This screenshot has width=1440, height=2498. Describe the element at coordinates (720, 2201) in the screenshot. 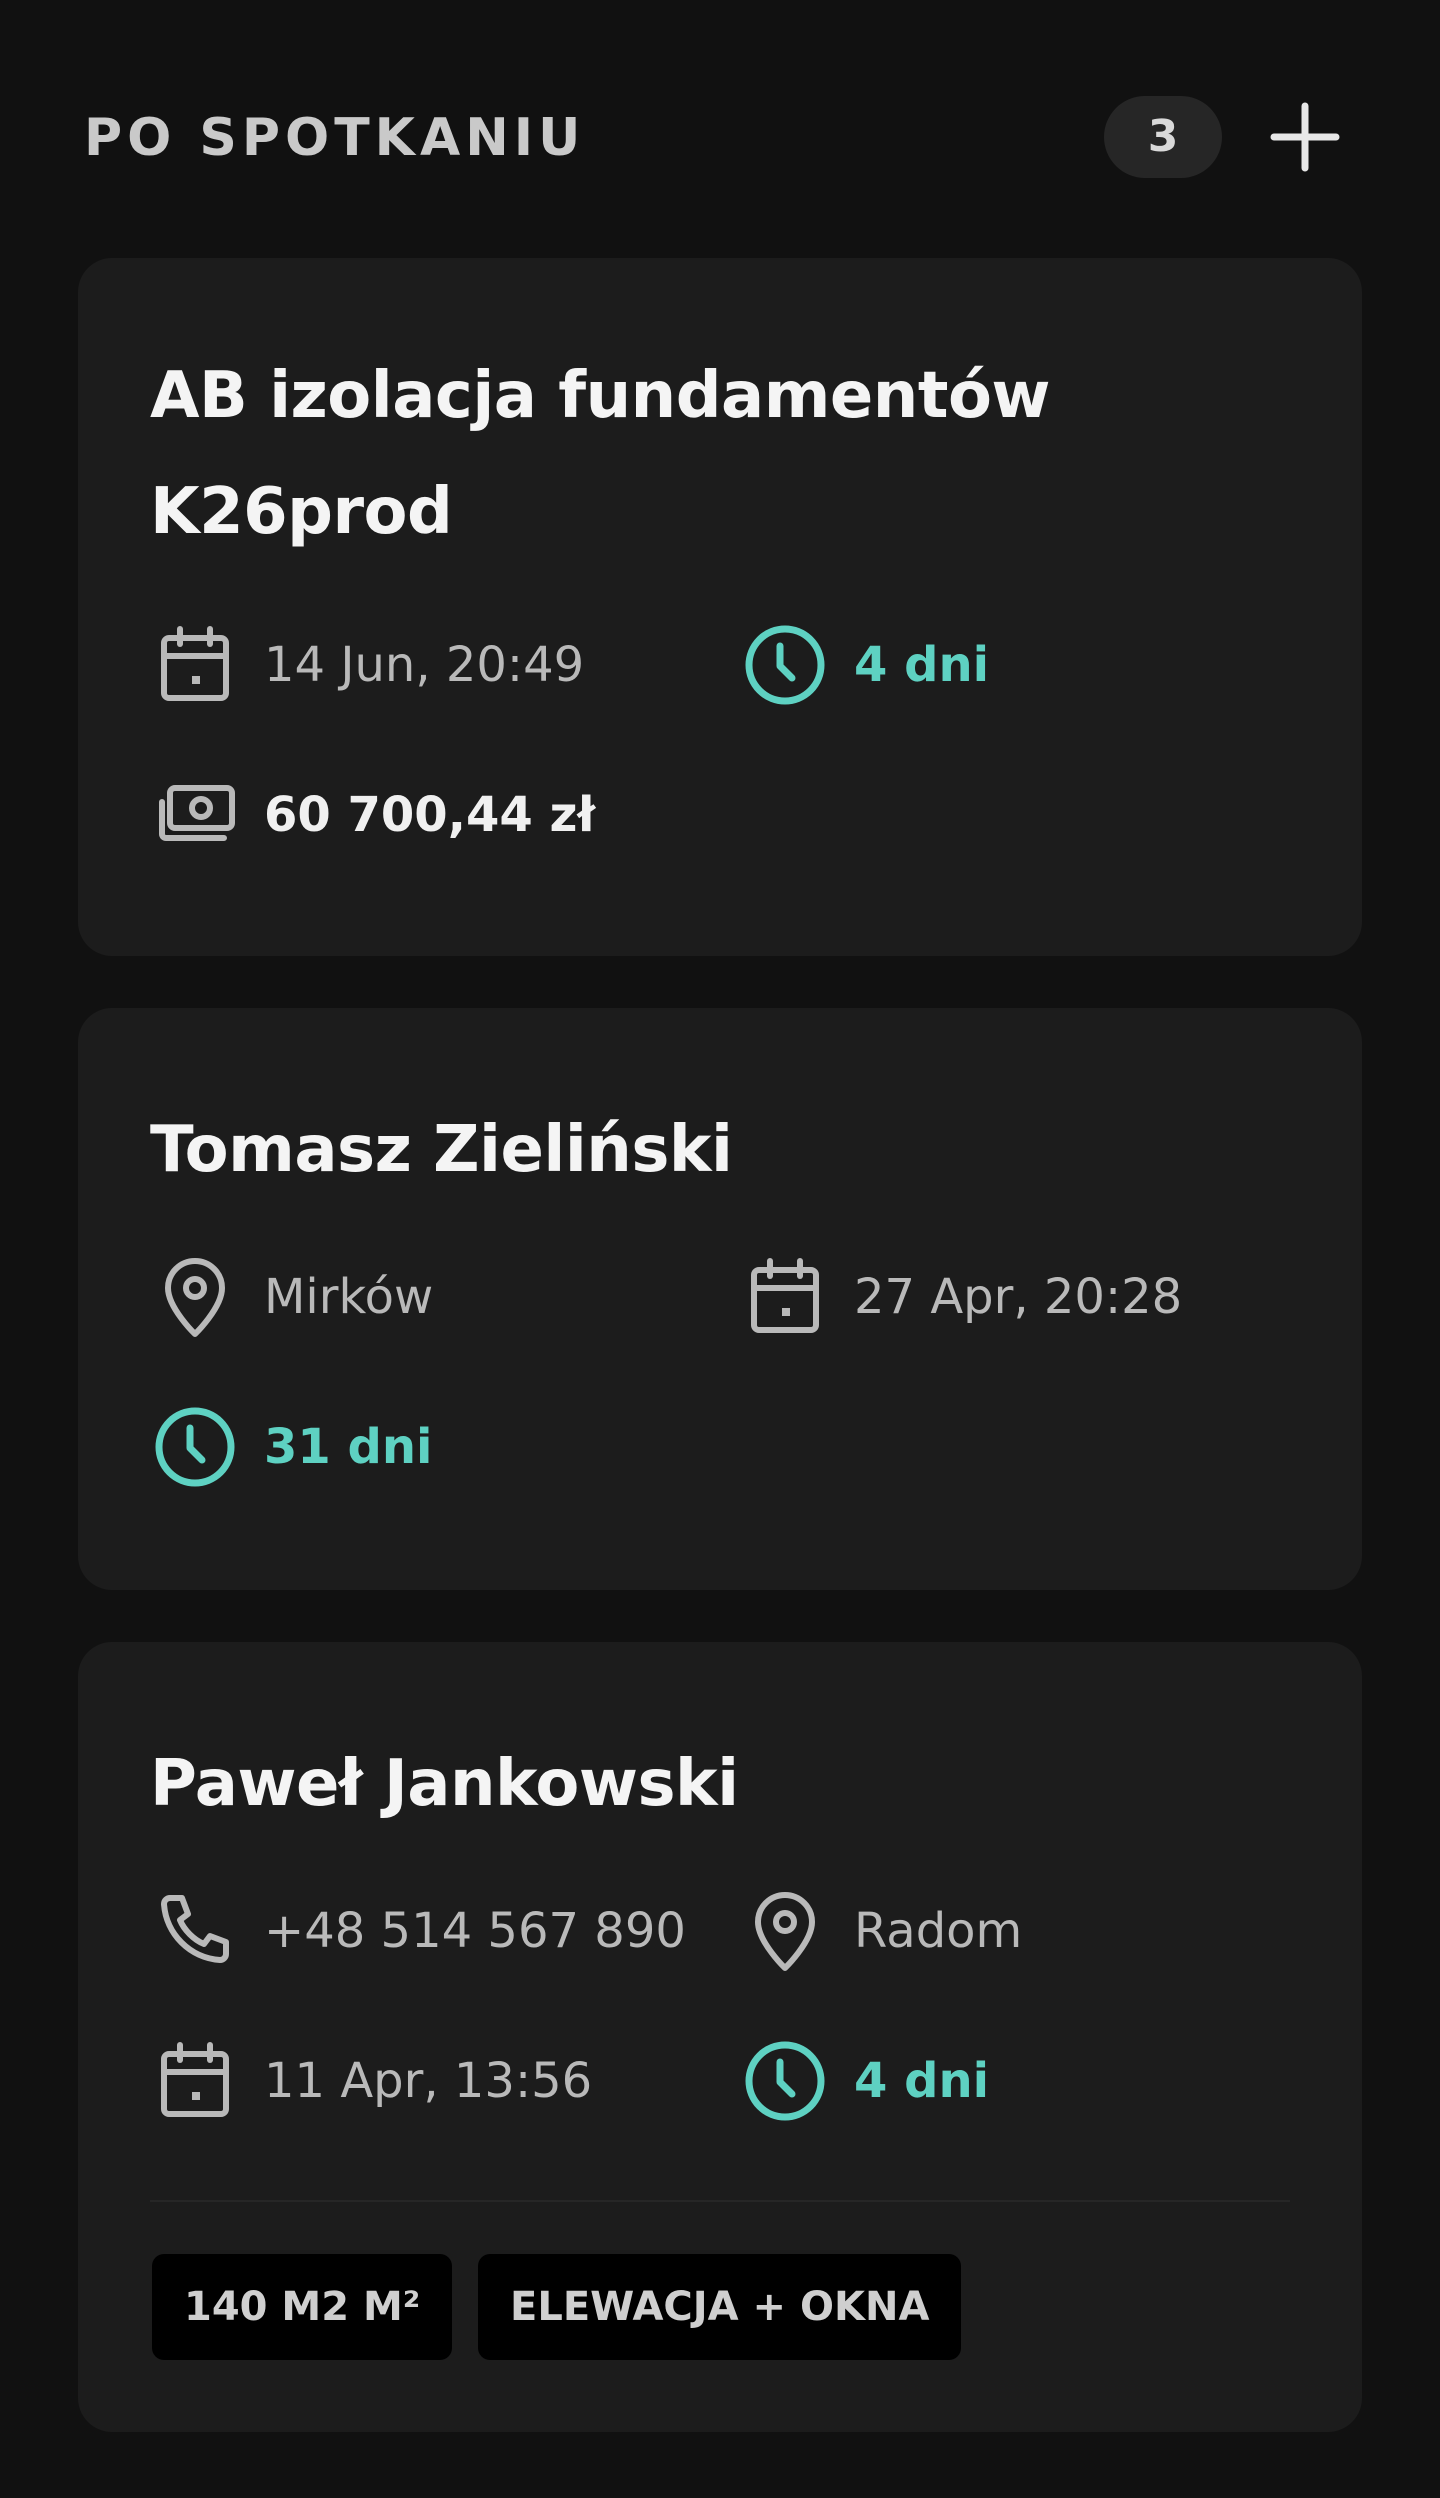

I see `card-divider` at that location.